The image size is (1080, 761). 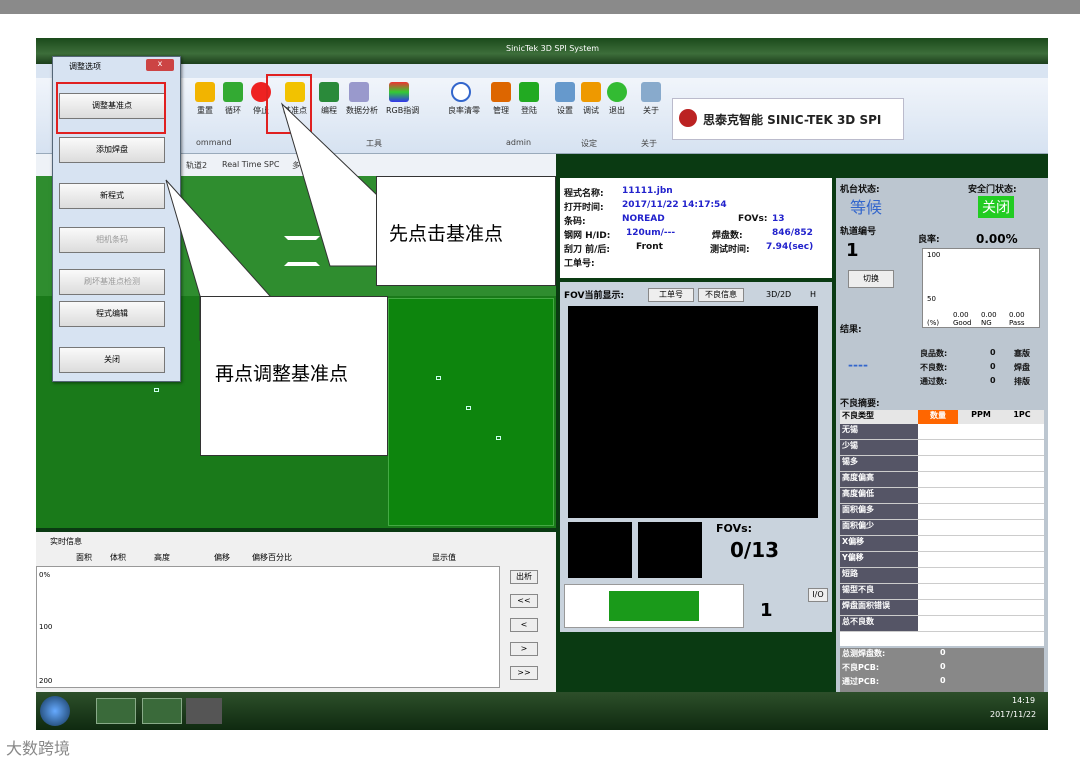 What do you see at coordinates (272, 221) in the screenshot?
I see `callout-arrows` at bounding box center [272, 221].